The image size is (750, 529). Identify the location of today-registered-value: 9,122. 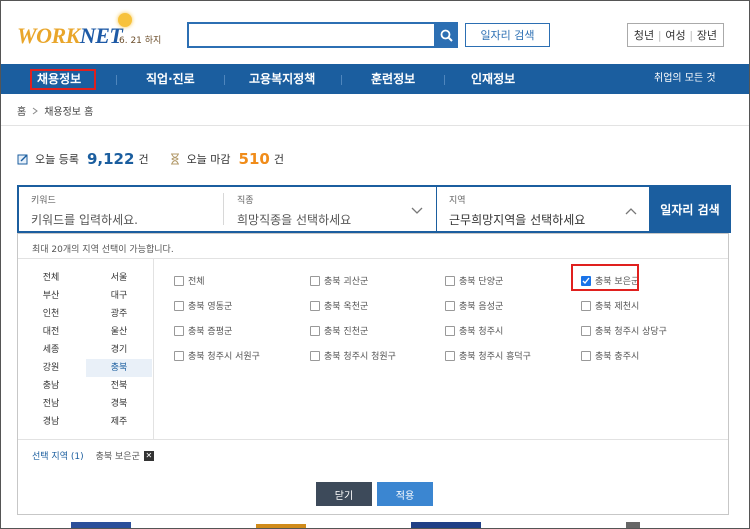
(110, 159).